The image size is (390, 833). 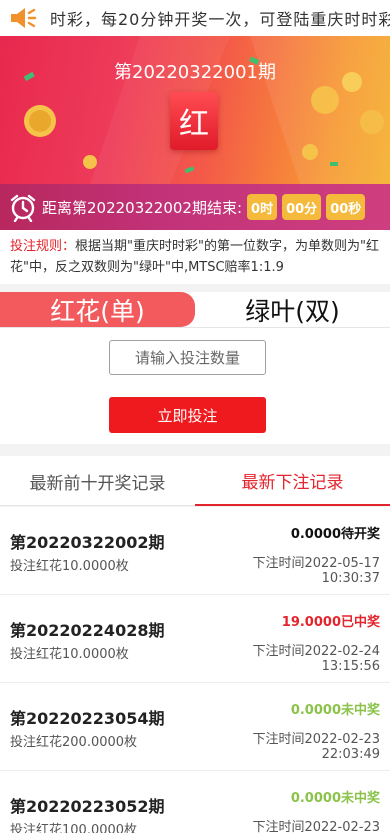 What do you see at coordinates (350, 666) in the screenshot?
I see `record-time-clock: 13:15:56` at bounding box center [350, 666].